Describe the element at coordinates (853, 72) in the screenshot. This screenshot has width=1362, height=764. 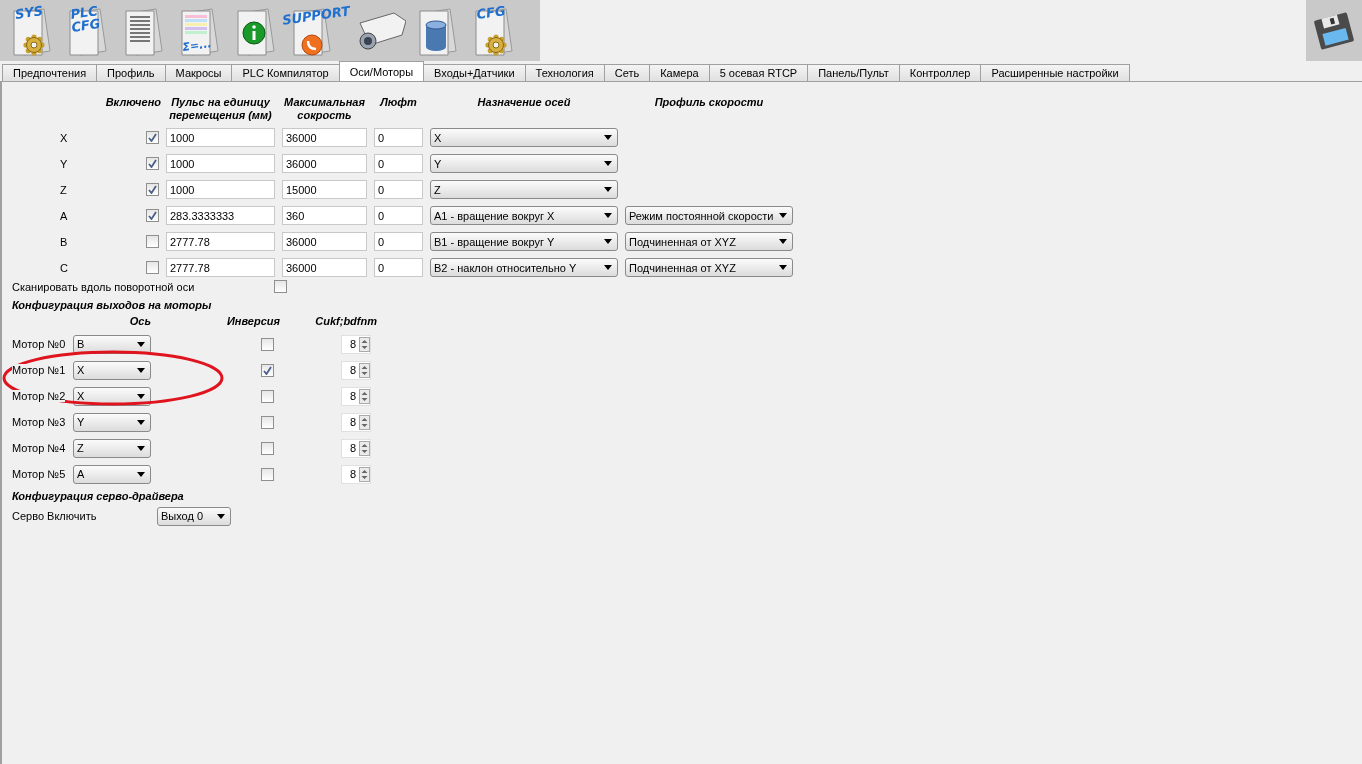
I see `tab: Панель/Пульт` at that location.